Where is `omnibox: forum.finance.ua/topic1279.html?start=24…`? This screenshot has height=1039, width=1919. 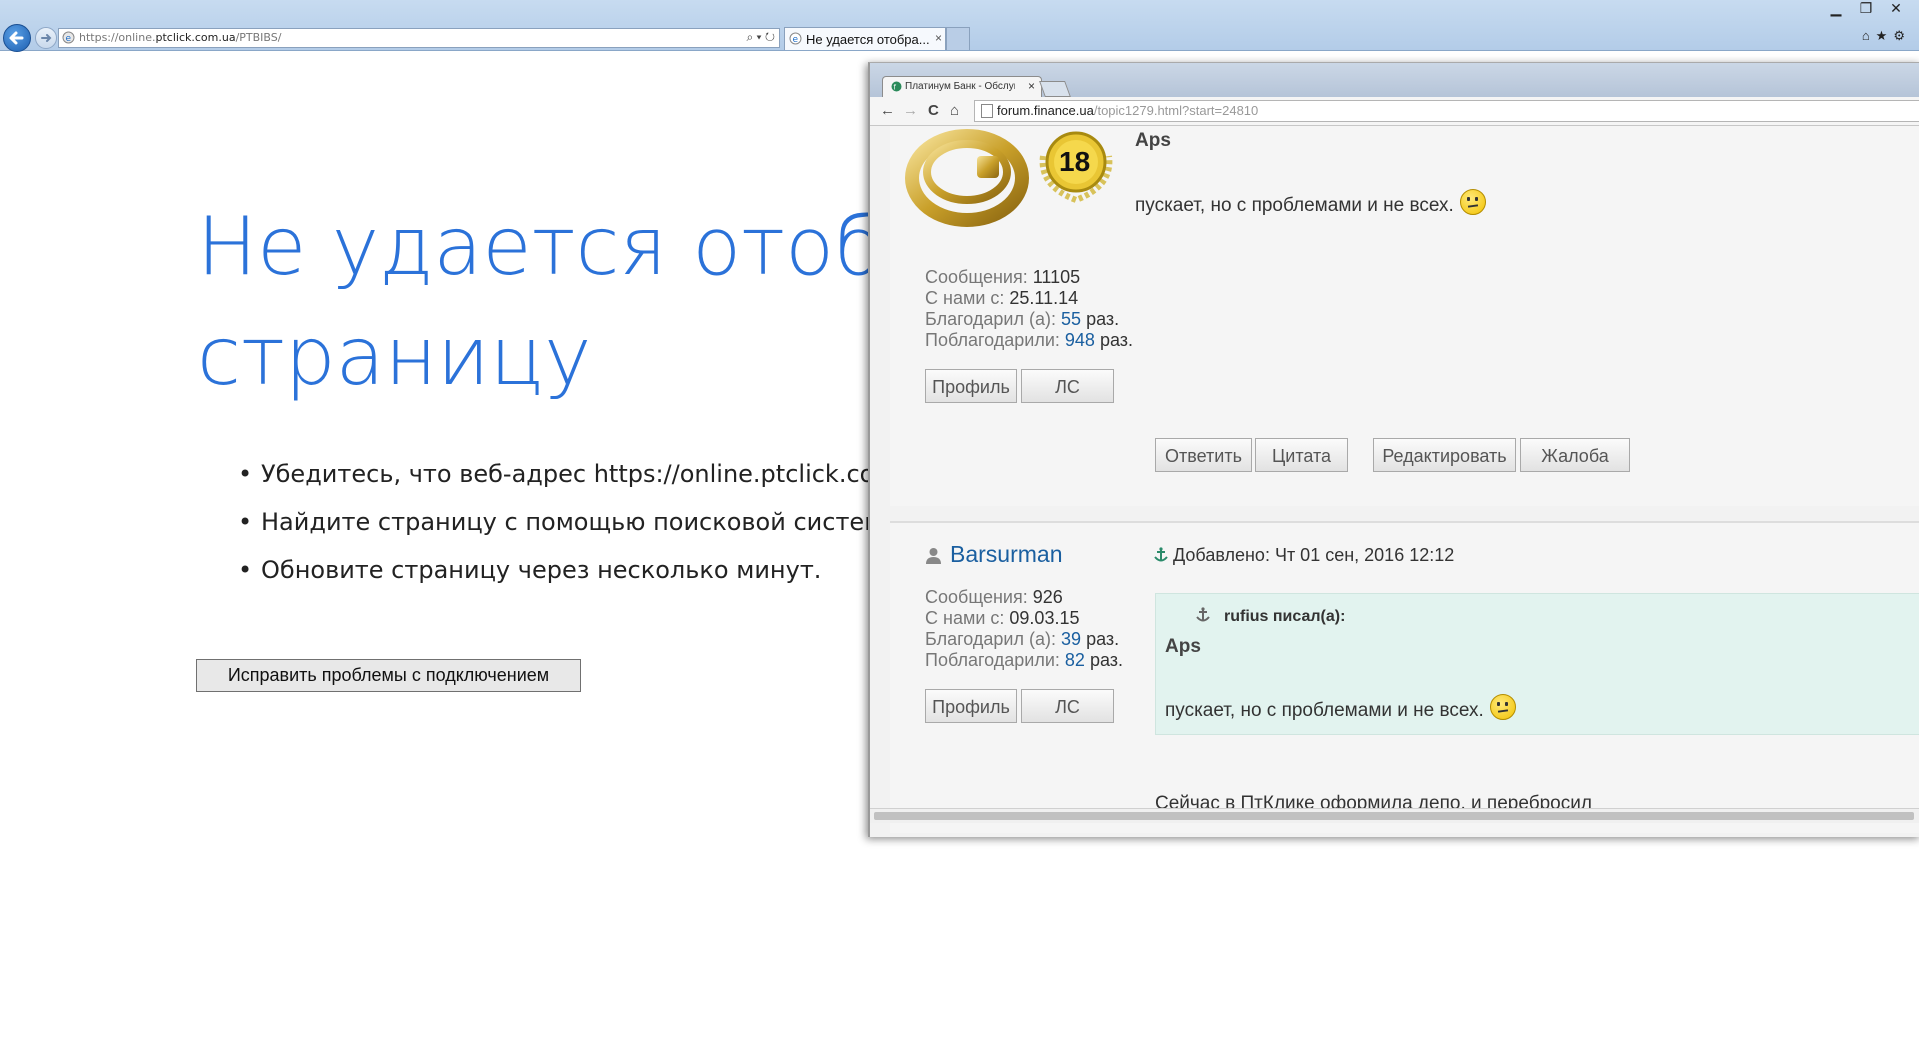 omnibox: forum.finance.ua/topic1279.html?start=24… is located at coordinates (1446, 111).